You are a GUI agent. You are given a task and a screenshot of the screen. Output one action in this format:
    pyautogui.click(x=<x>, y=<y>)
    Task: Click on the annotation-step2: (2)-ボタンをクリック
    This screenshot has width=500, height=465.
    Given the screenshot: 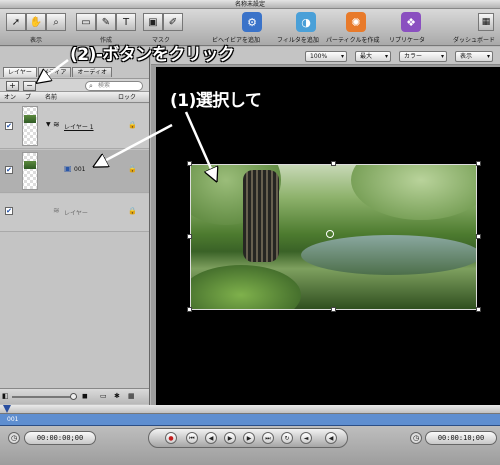 What is the action you would take?
    pyautogui.click(x=152, y=55)
    